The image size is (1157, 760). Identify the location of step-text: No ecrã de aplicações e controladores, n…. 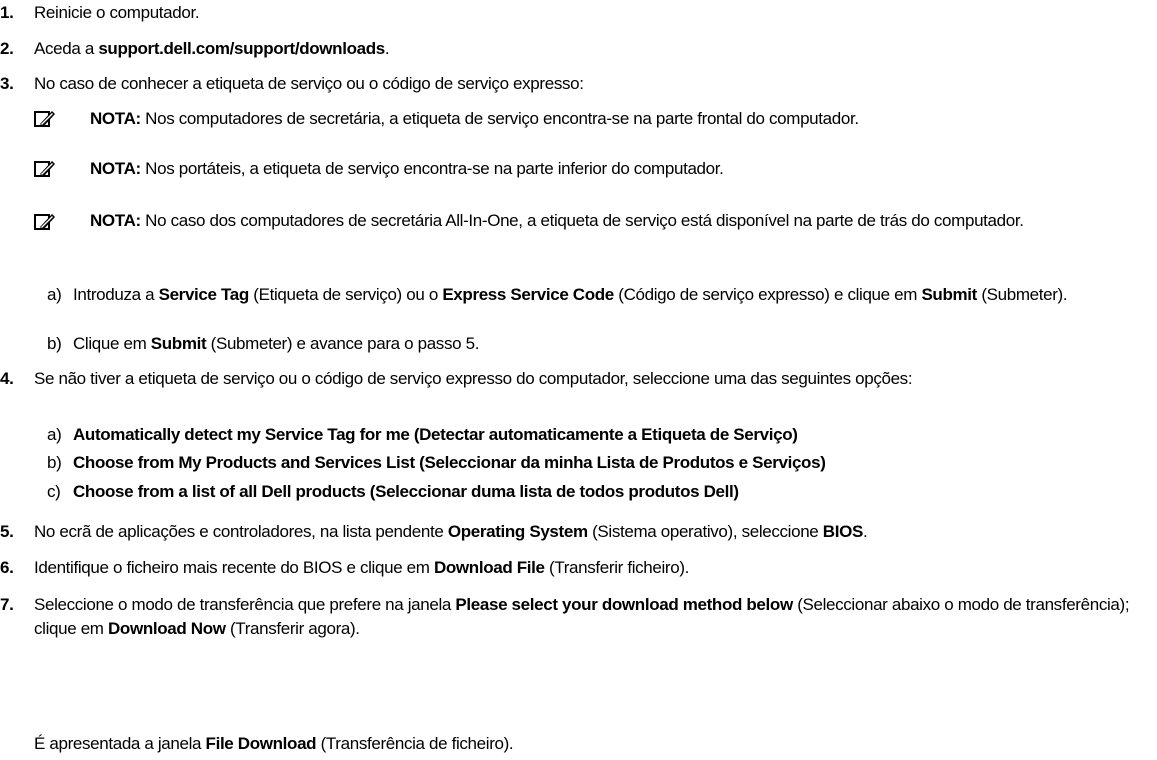
(589, 532).